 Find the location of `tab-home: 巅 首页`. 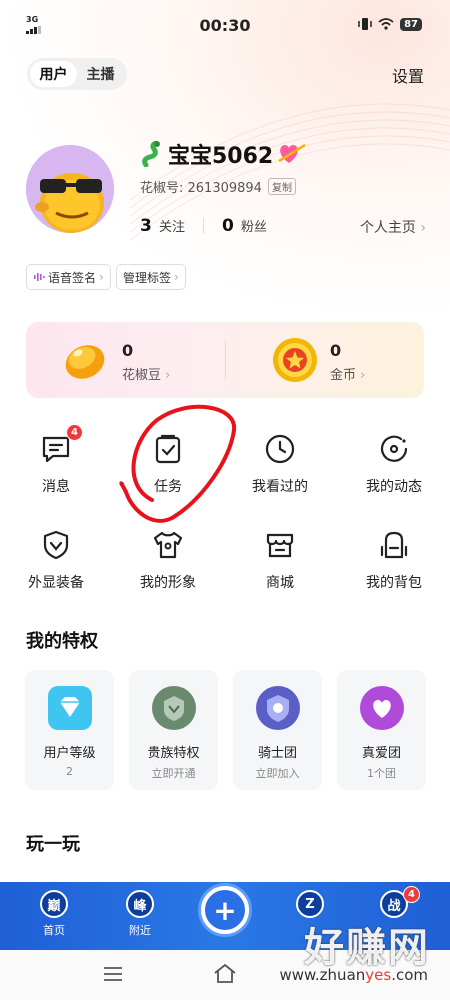

tab-home: 巅 首页 is located at coordinates (54, 914).